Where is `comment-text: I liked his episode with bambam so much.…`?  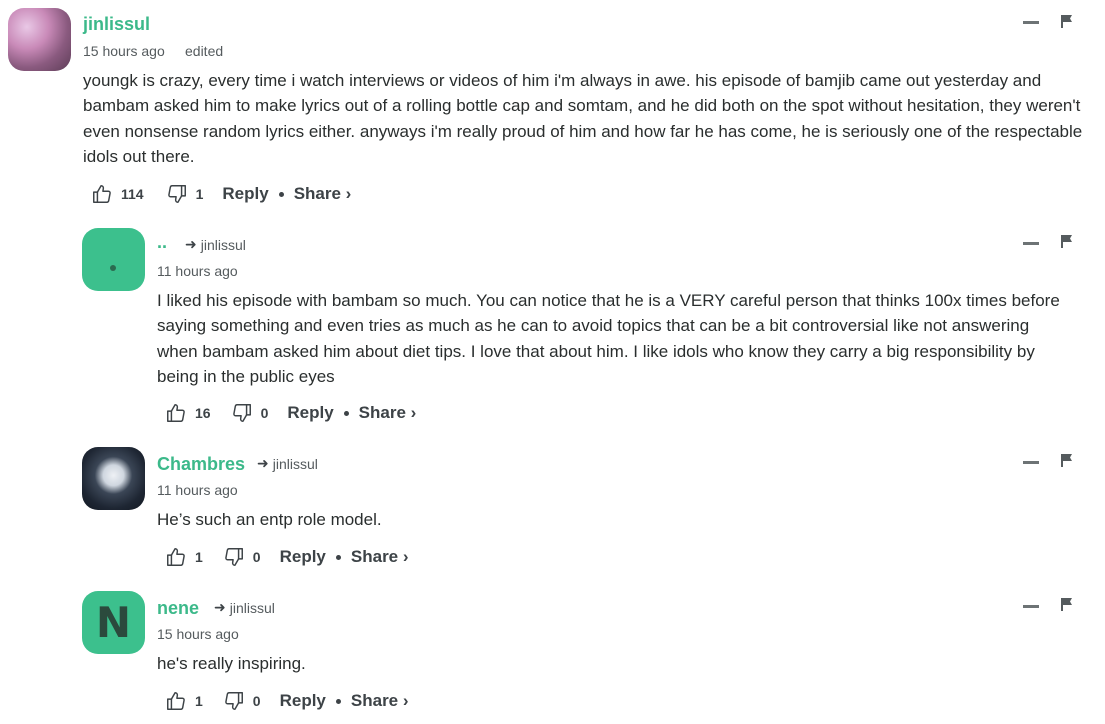 comment-text: I liked his episode with bambam so much.… is located at coordinates (608, 339).